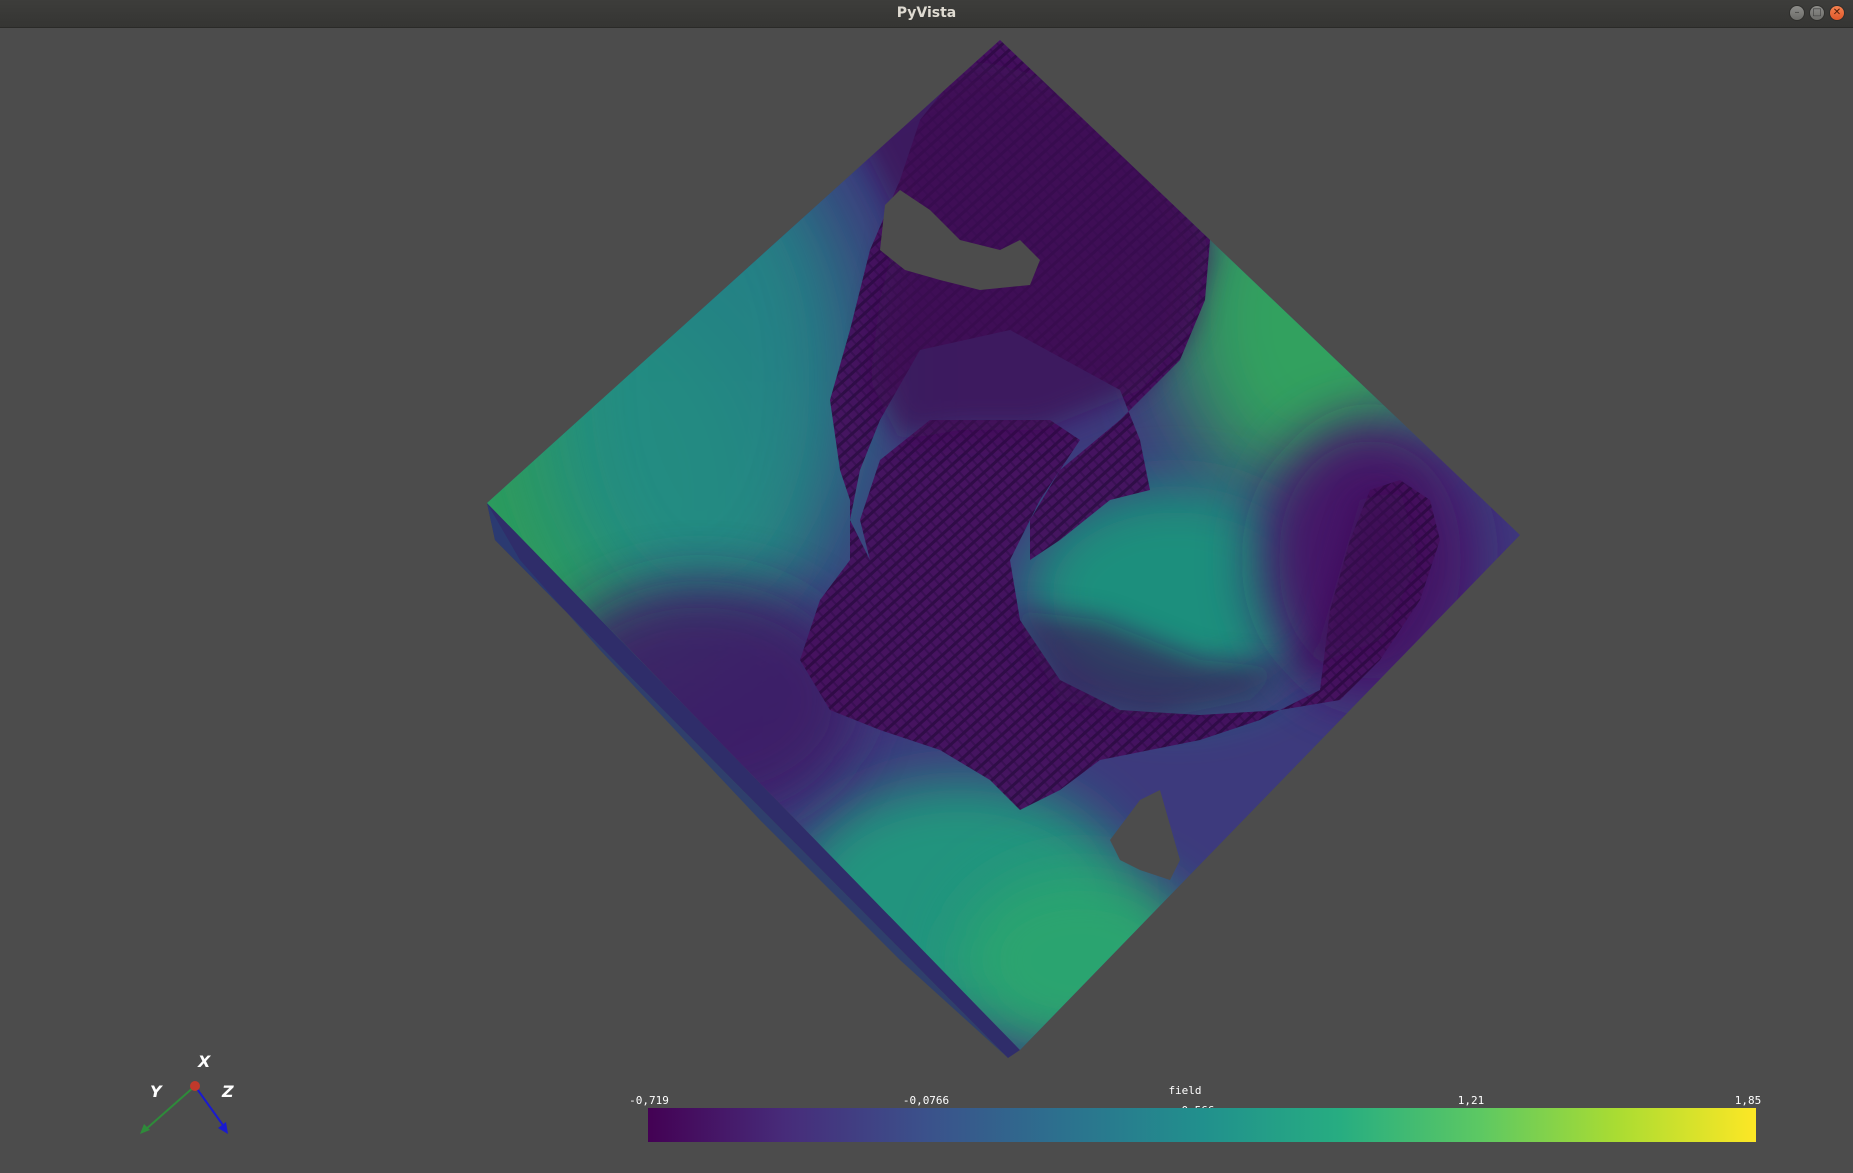  What do you see at coordinates (1471, 1100) in the screenshot?
I see `scalar-bar-tick: 1,21` at bounding box center [1471, 1100].